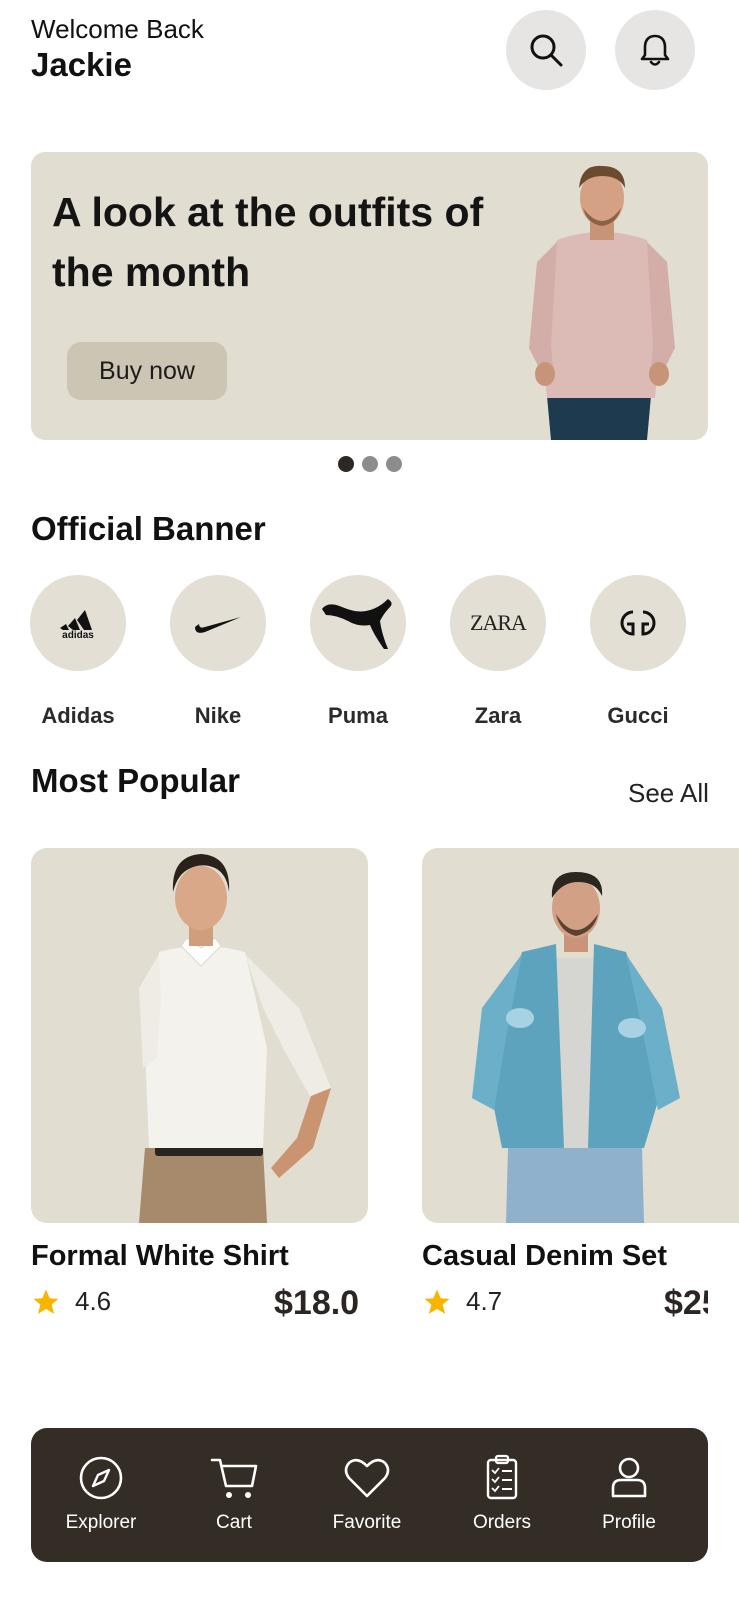 This screenshot has height=1600, width=739. I want to click on hero-model-image, so click(602, 302).